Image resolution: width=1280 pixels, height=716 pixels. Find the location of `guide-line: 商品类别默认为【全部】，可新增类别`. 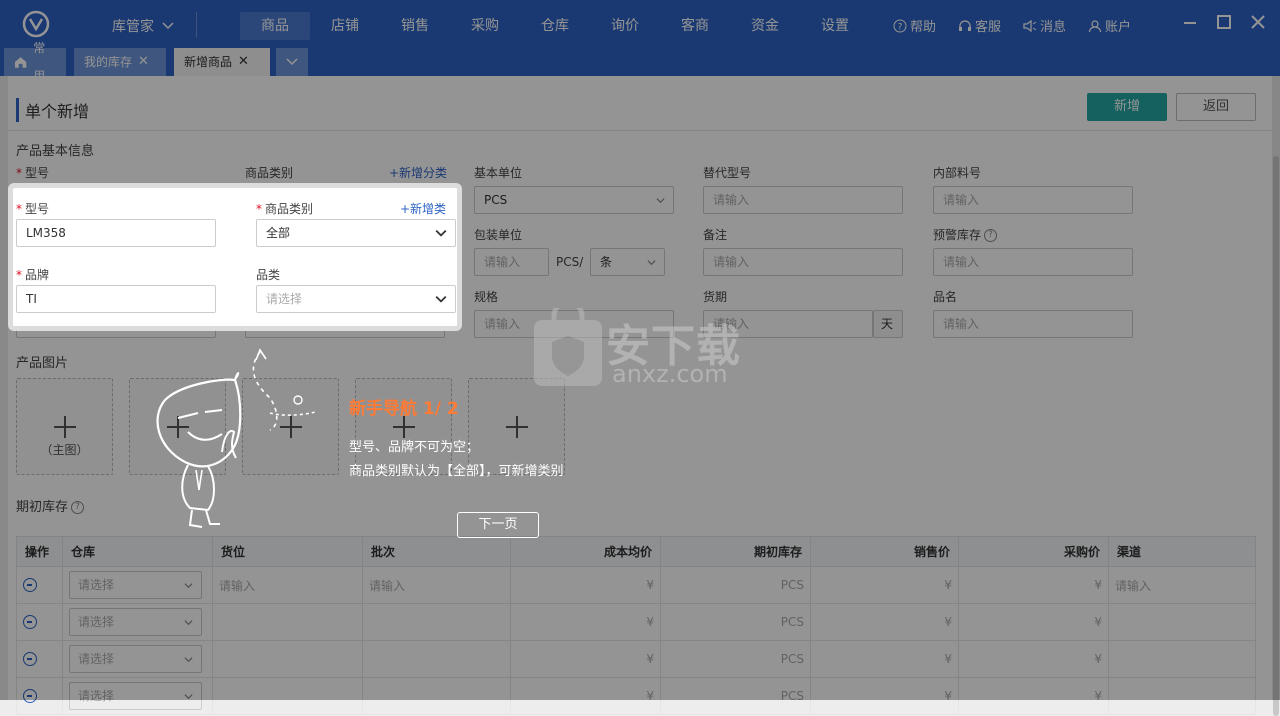

guide-line: 商品类别默认为【全部】，可新增类别 is located at coordinates (456, 471).